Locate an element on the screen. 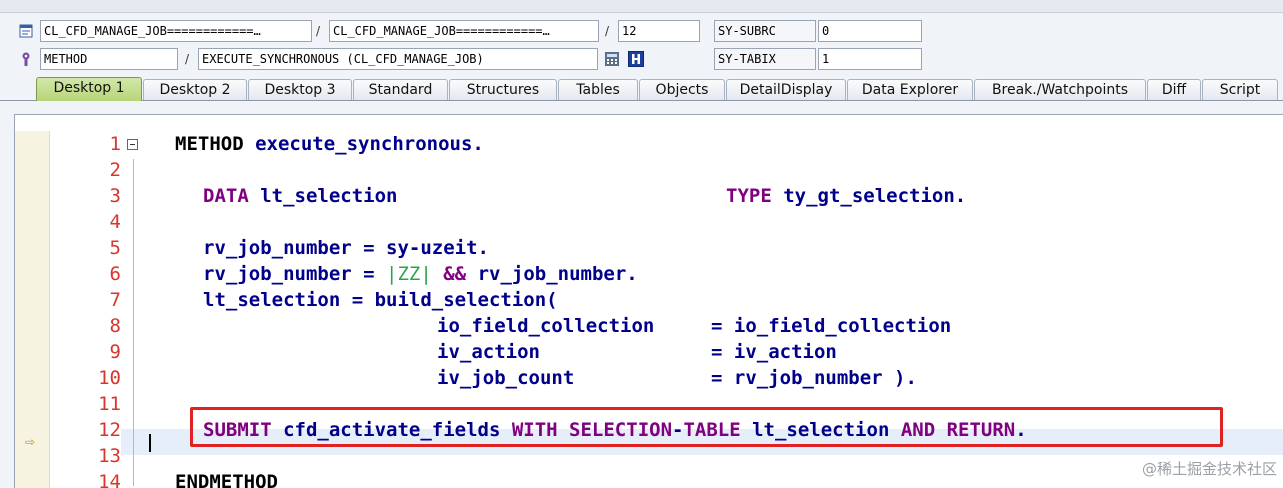 This screenshot has width=1283, height=488. code-line-14: ENDMETHOD is located at coordinates (226, 479).